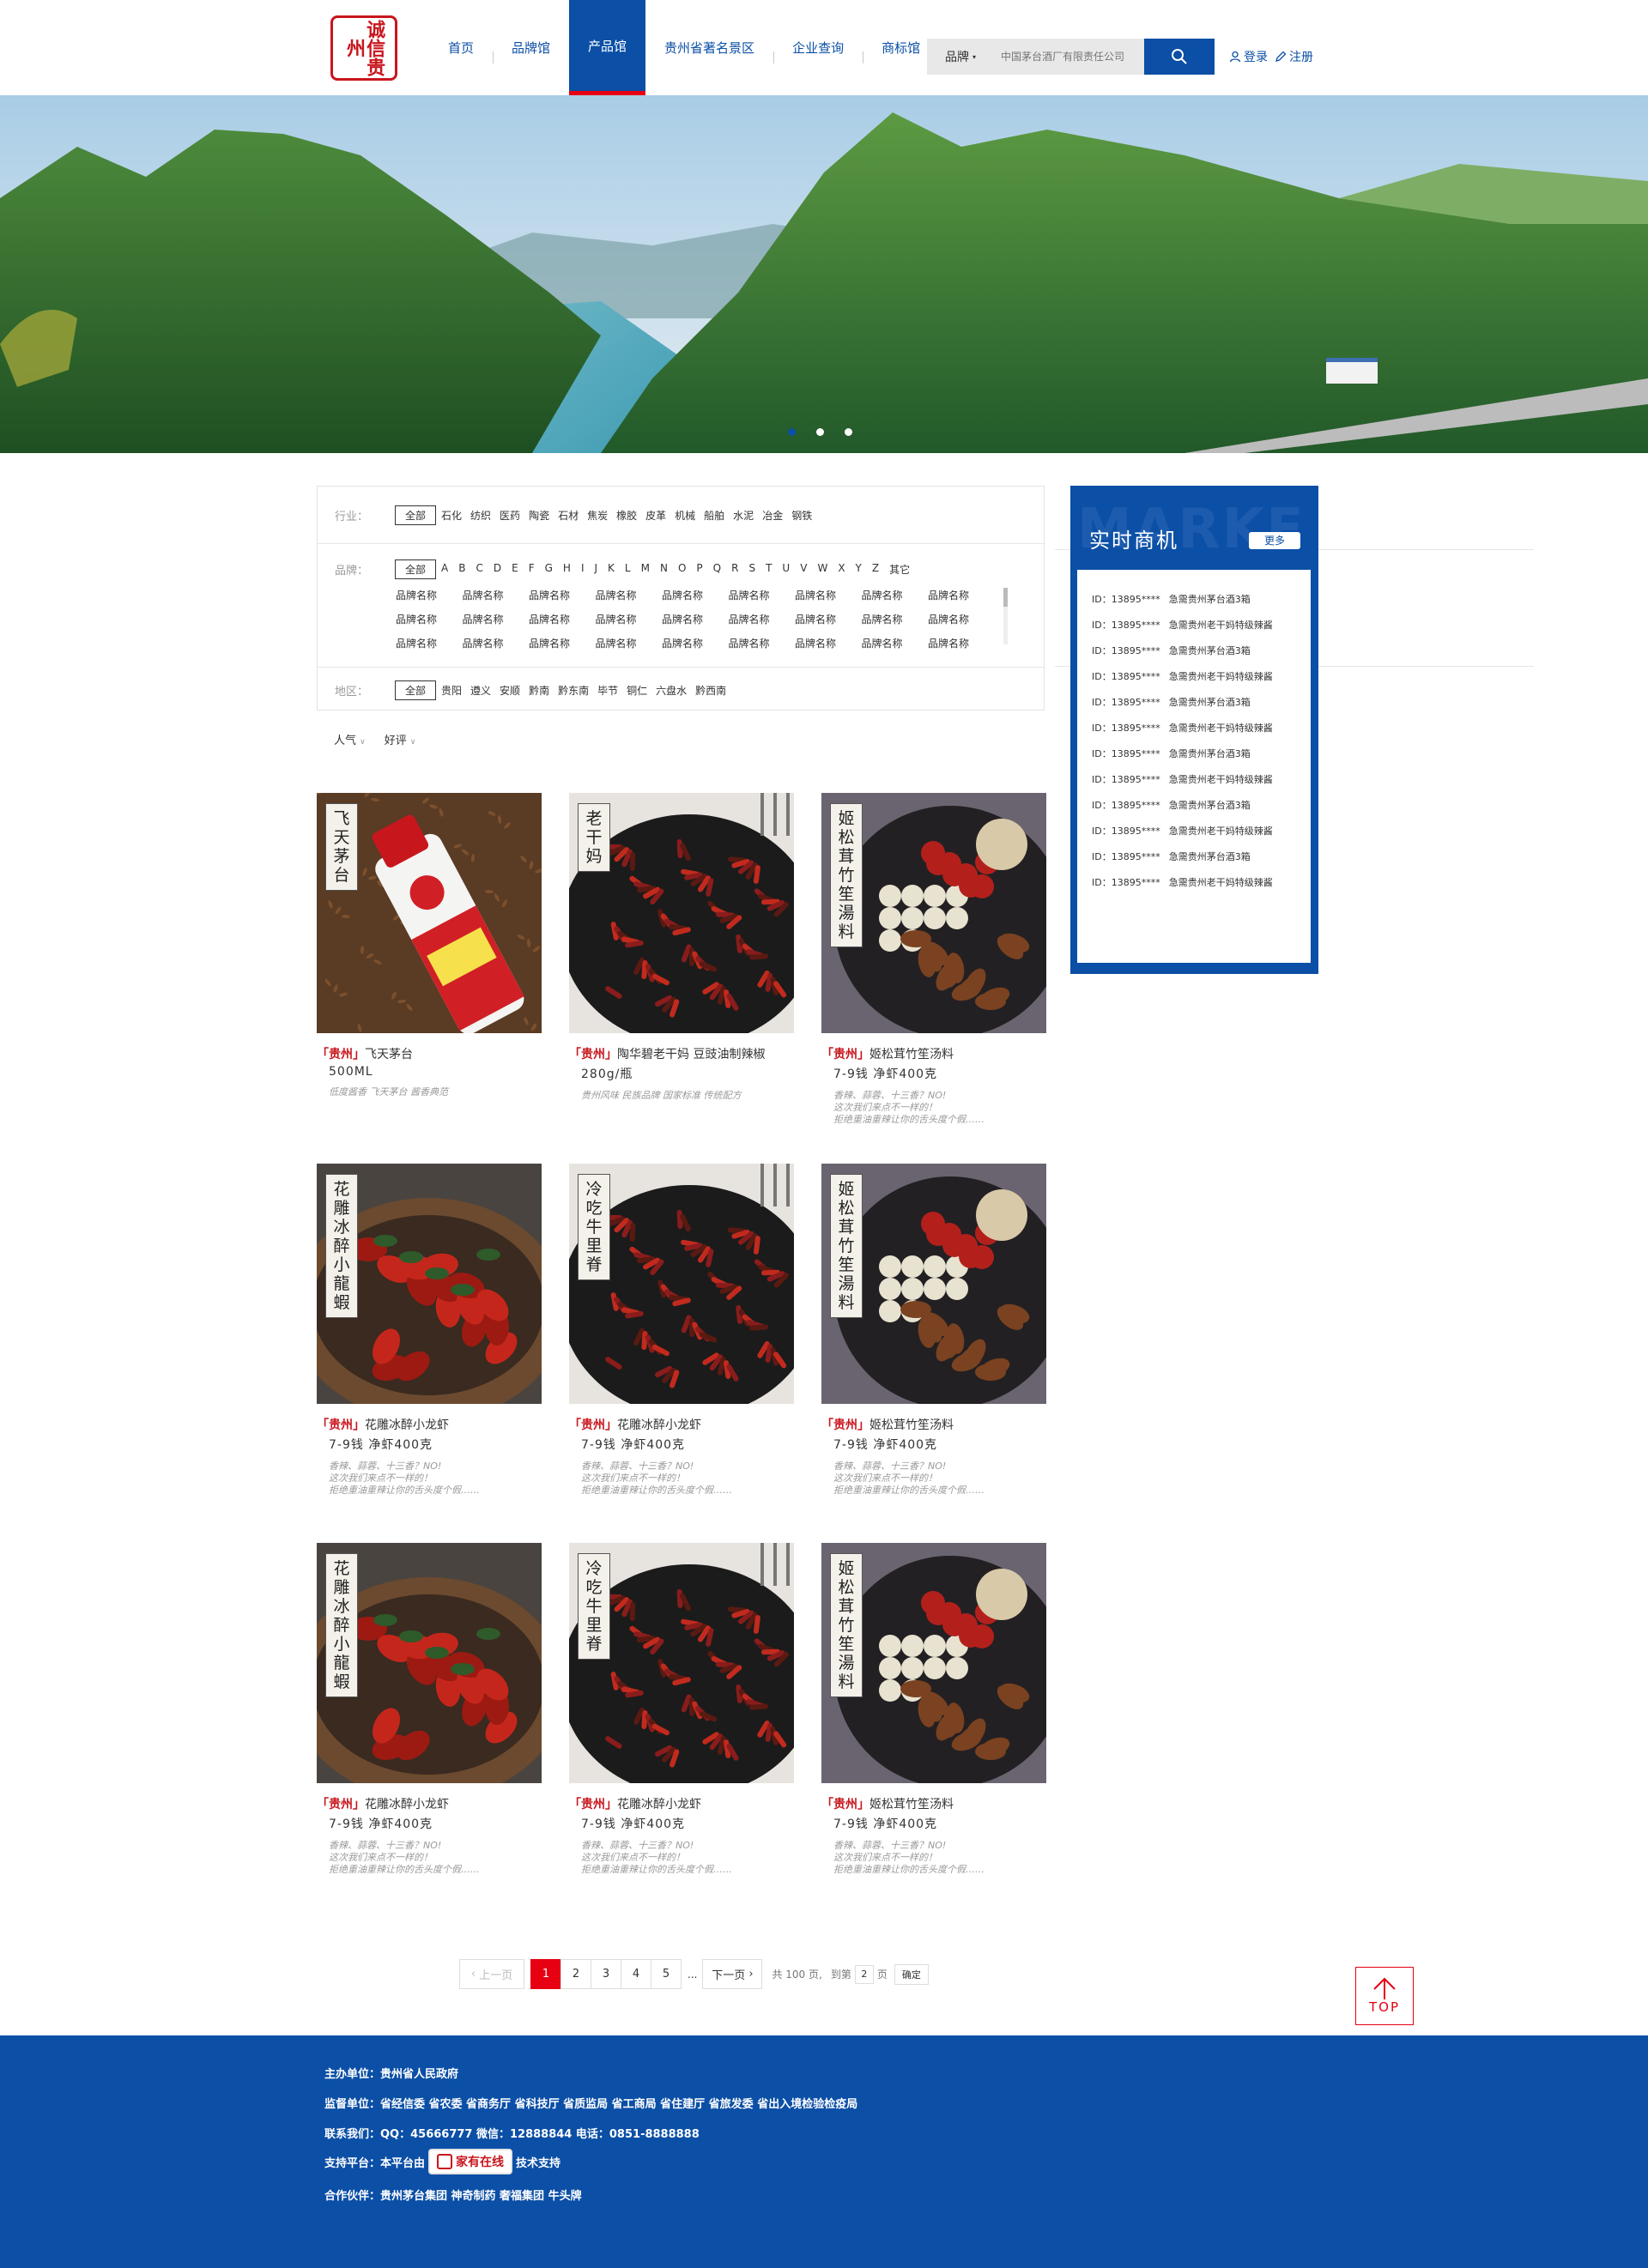  I want to click on region-option: 六盘水, so click(671, 690).